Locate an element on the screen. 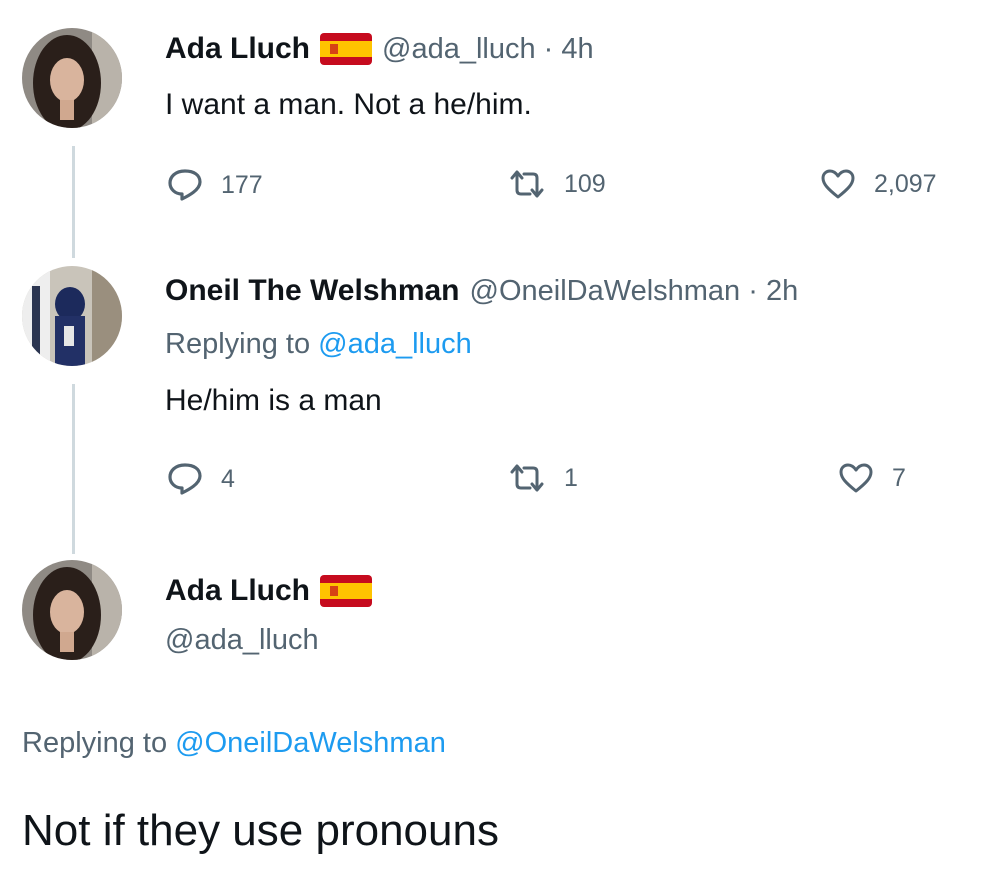 This screenshot has width=1001, height=887. tweet2-reply-button: 4 is located at coordinates (201, 479).